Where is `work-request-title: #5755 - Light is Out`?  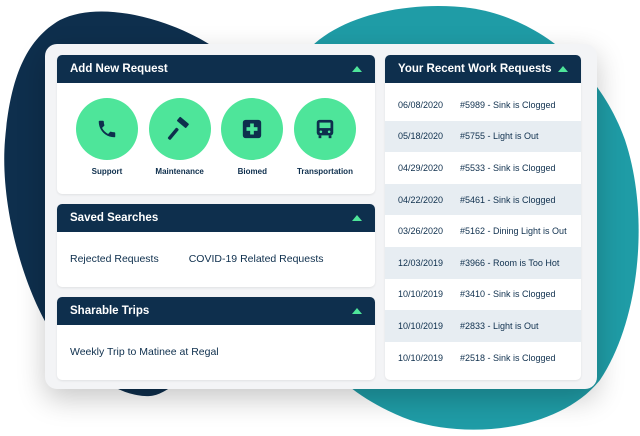 work-request-title: #5755 - Light is Out is located at coordinates (499, 136).